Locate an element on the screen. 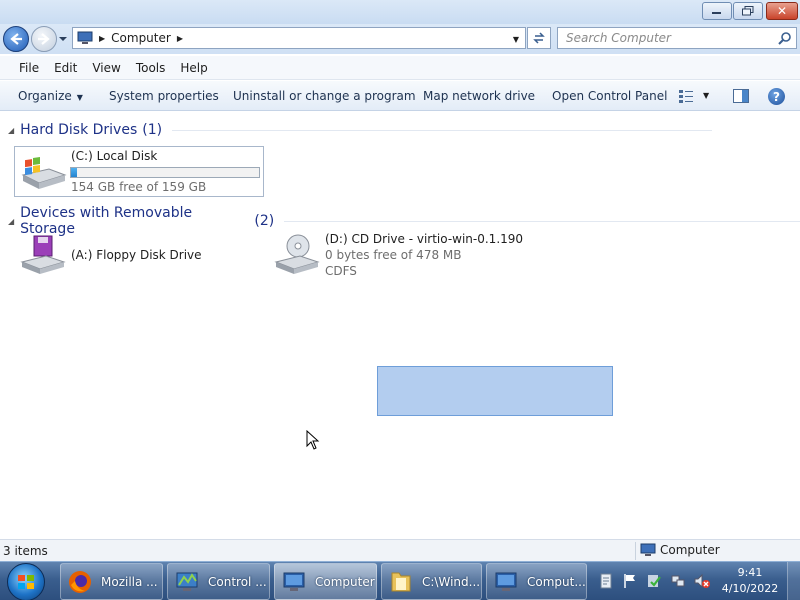  close-icon: ✕ is located at coordinates (782, 11).